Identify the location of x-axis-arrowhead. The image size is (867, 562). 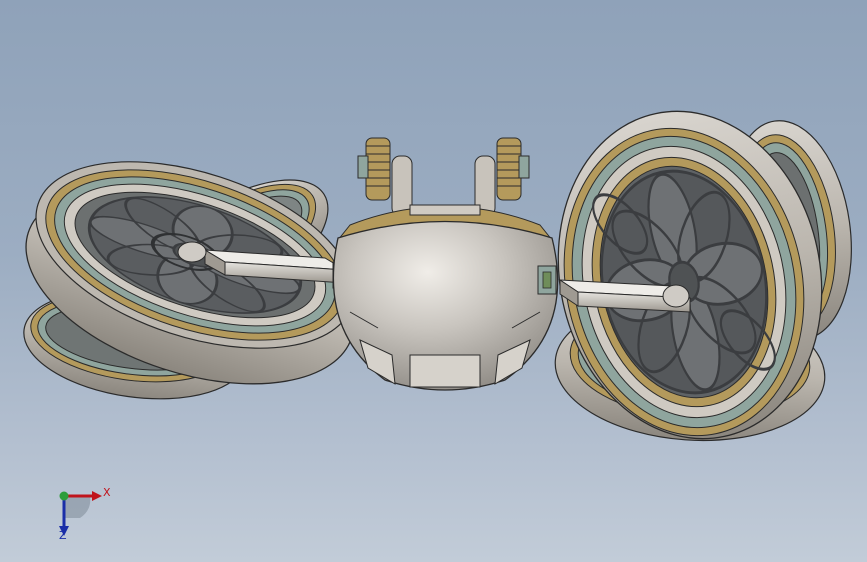
(97, 496).